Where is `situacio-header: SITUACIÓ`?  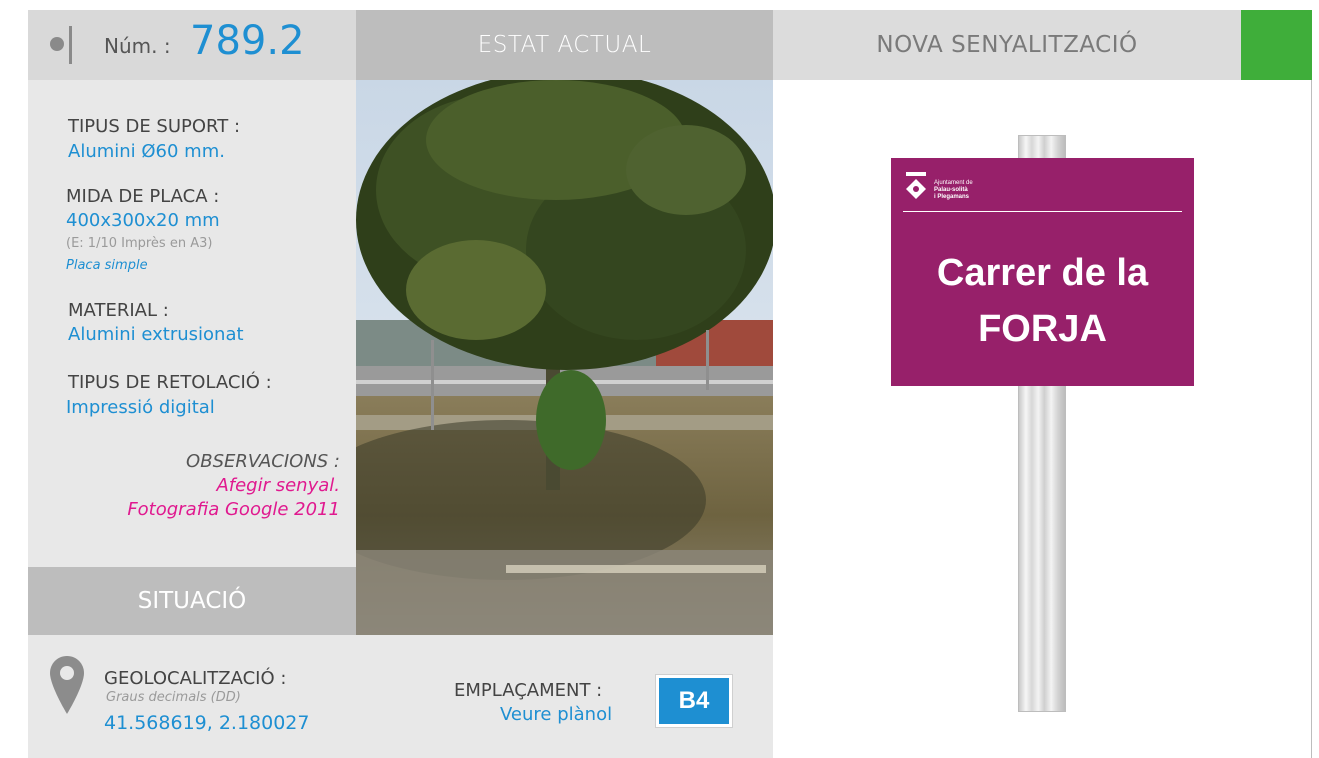 situacio-header: SITUACIÓ is located at coordinates (192, 601).